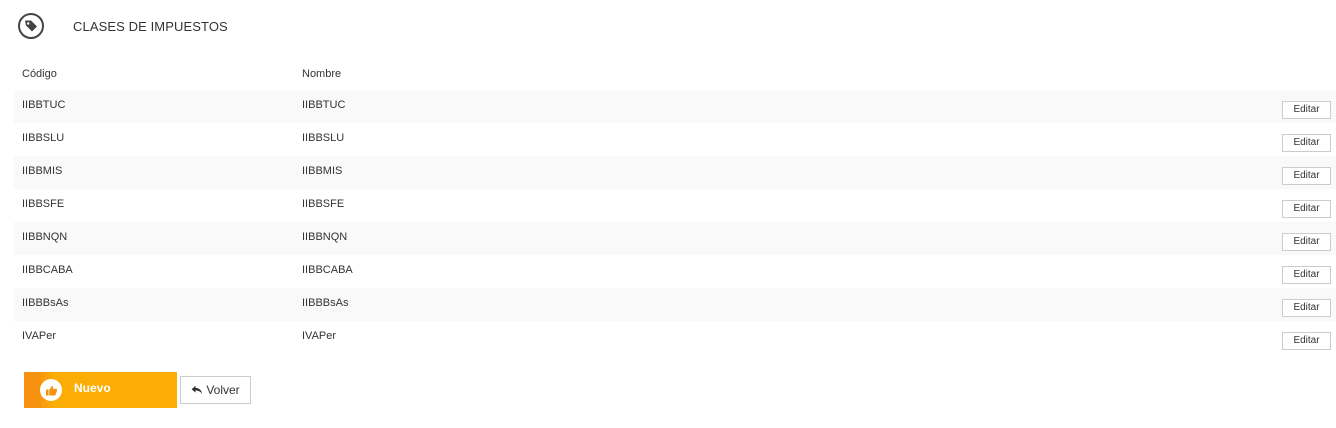  Describe the element at coordinates (47, 269) in the screenshot. I see `cell-code: IIBBCABA` at that location.